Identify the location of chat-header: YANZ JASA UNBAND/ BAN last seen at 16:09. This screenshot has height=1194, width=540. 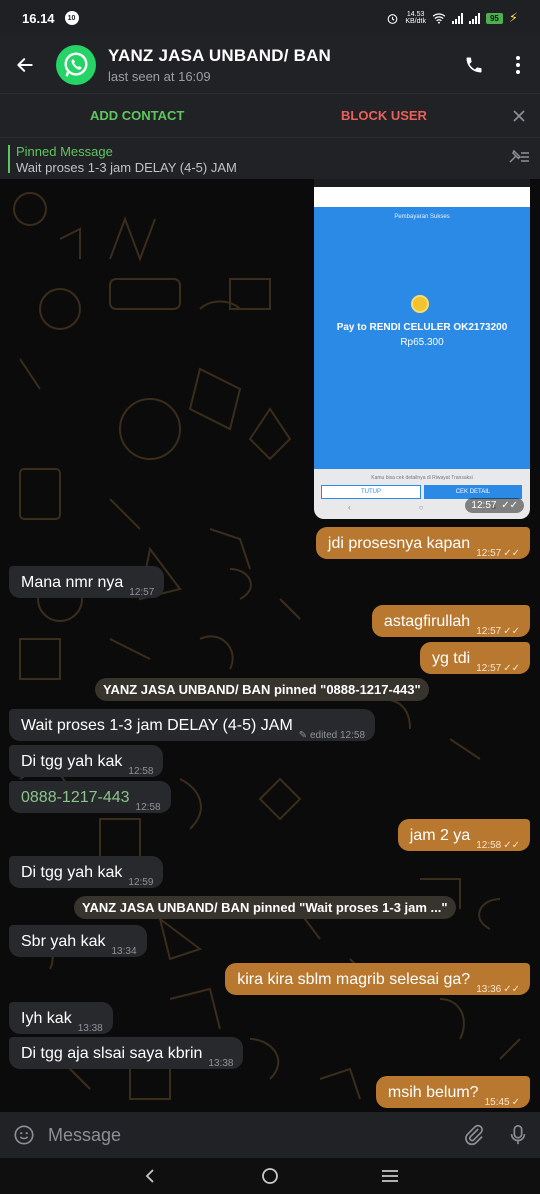
(270, 64).